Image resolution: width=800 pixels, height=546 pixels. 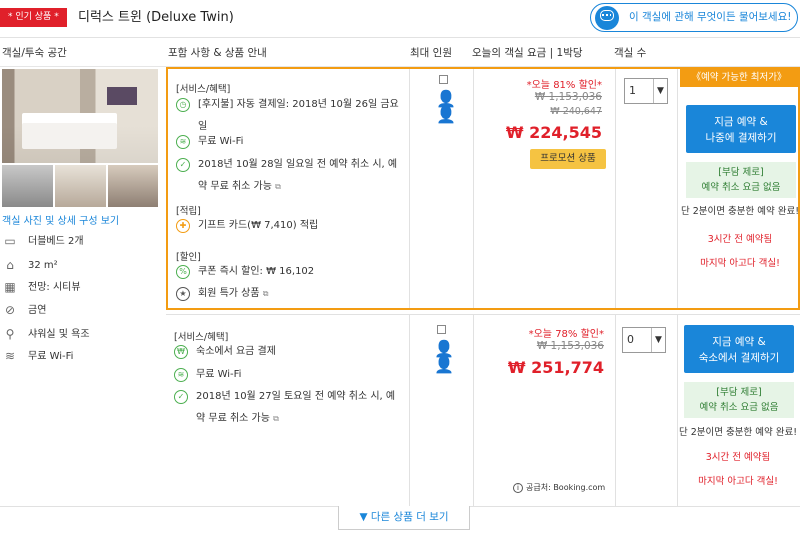 I want to click on column-header-bar, so click(x=400, y=53).